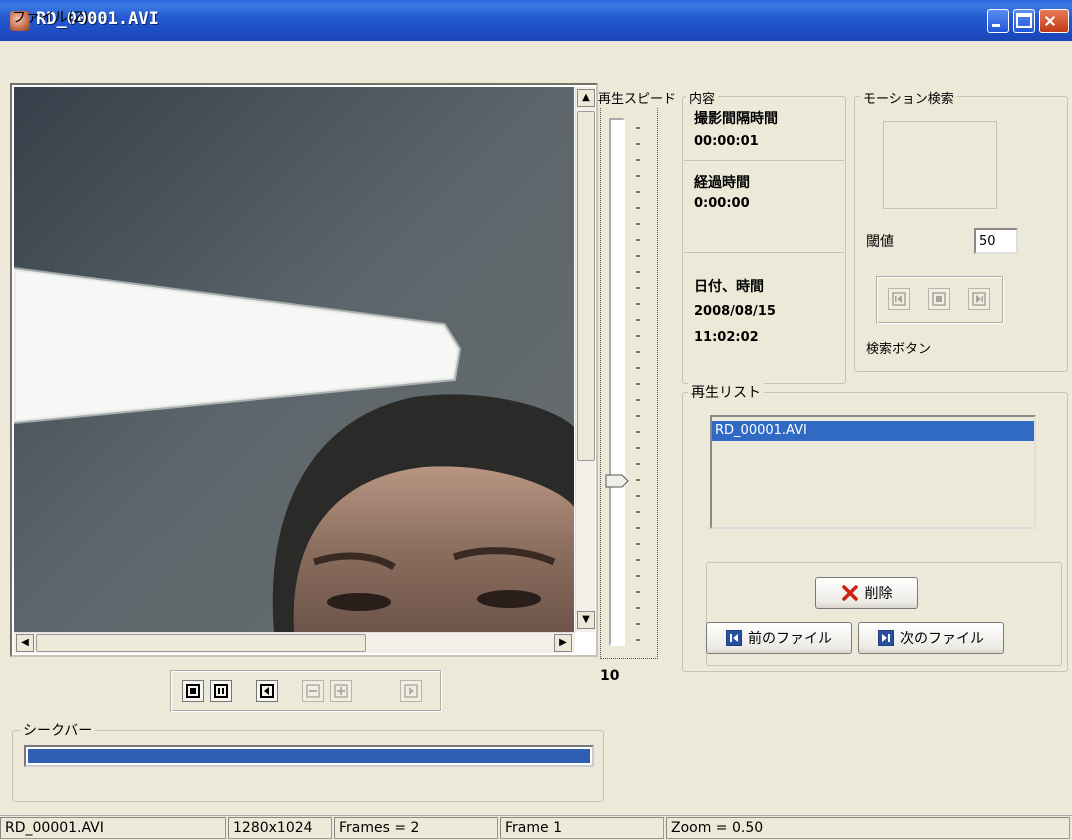 The width and height of the screenshot is (1072, 840). What do you see at coordinates (908, 97) in the screenshot?
I see `motion-search-title: モーション検索` at bounding box center [908, 97].